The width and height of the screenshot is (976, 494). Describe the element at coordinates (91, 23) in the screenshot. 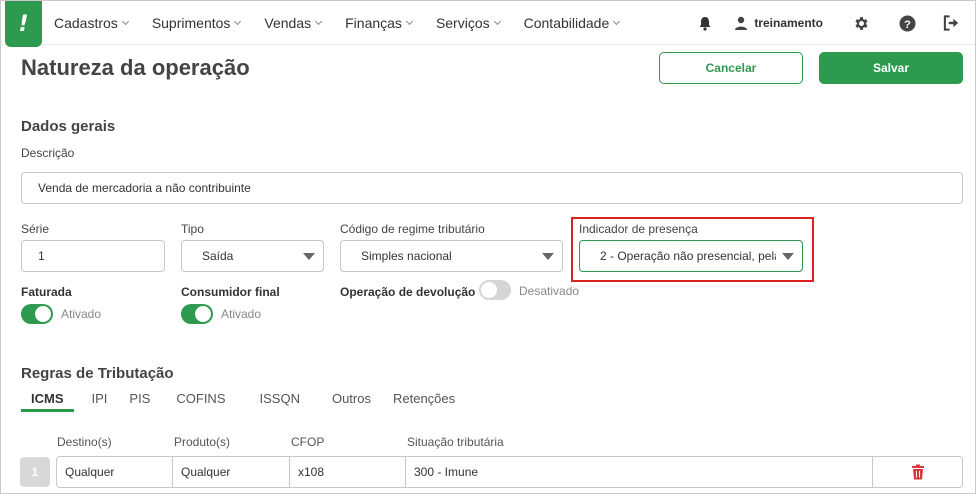

I see `menu-cadastros: Cadastros` at that location.